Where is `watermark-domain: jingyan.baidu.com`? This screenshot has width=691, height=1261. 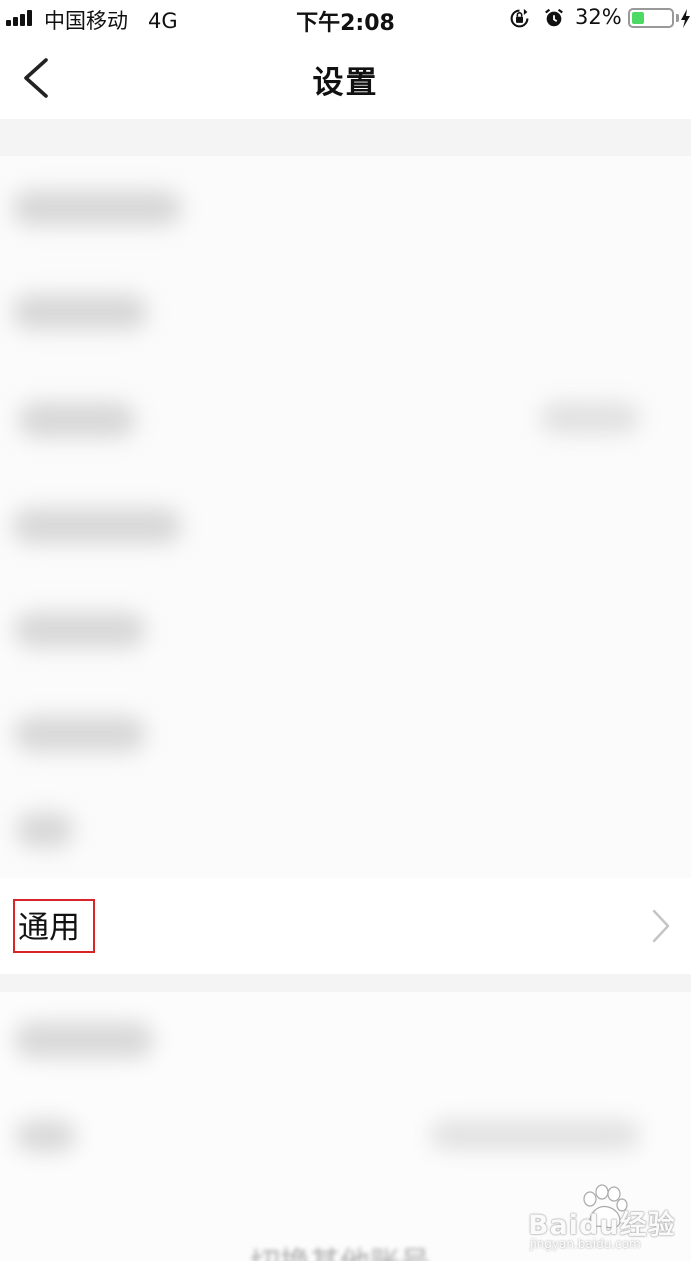
watermark-domain: jingyan.baidu.com is located at coordinates (585, 1244).